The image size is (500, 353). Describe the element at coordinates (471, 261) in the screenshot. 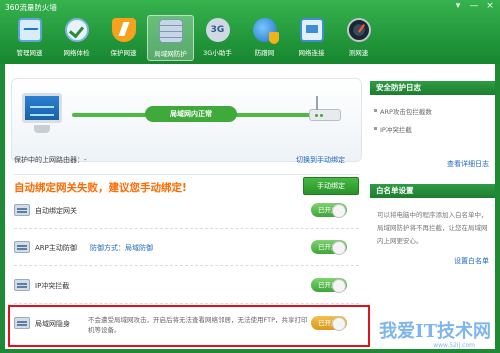

I see `set-whitelist-link: 设置白名单` at that location.